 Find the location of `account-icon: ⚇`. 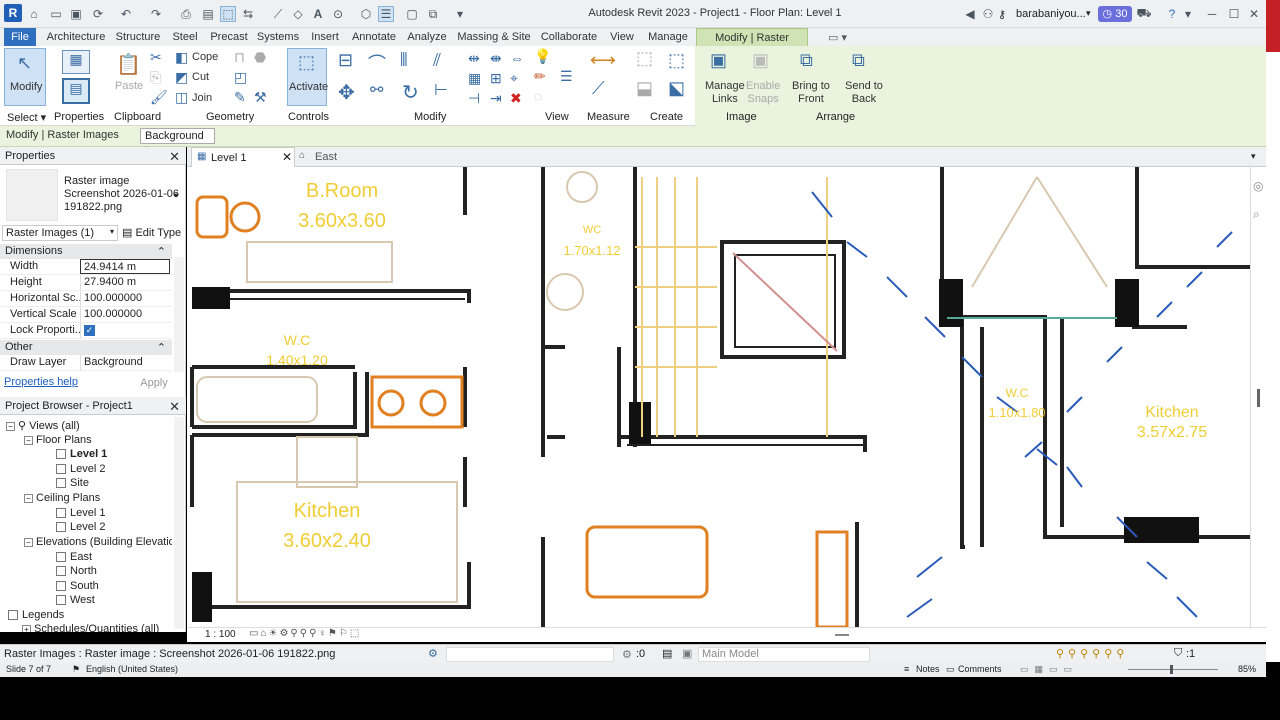

account-icon: ⚇ is located at coordinates (988, 14).